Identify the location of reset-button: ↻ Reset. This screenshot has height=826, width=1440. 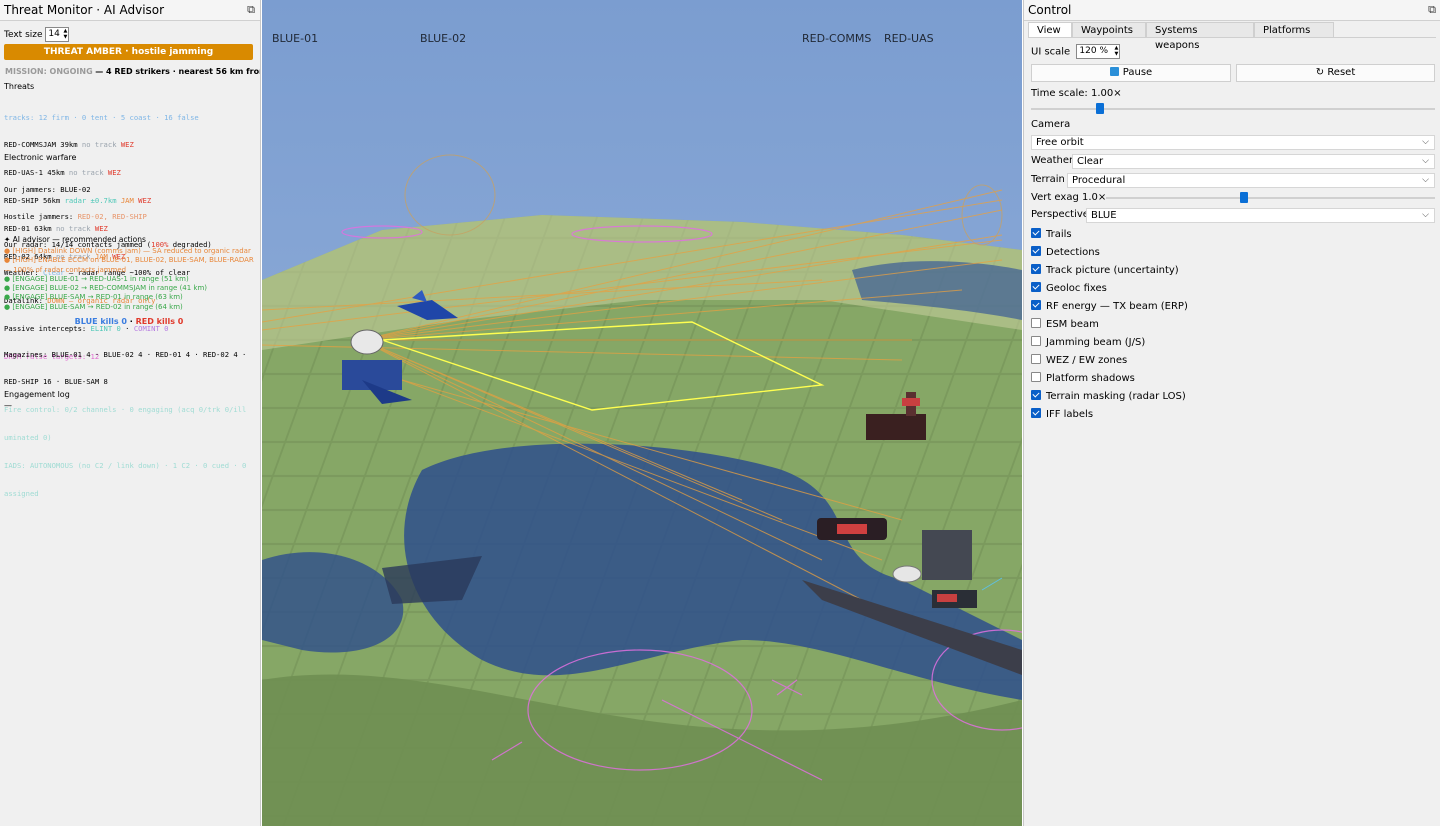
(1335, 73).